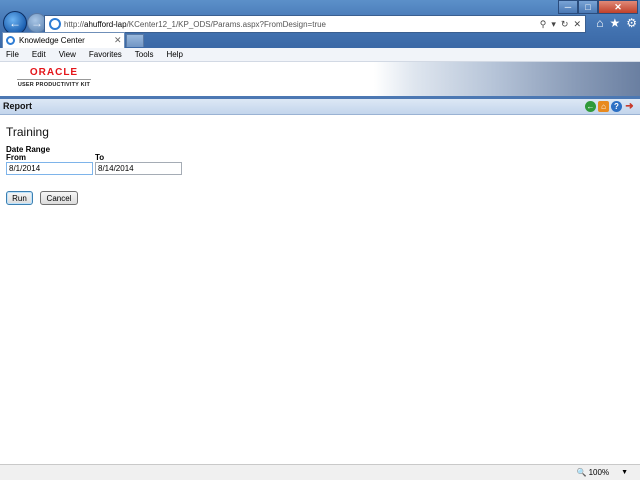 The width and height of the screenshot is (640, 480). What do you see at coordinates (12, 54) in the screenshot?
I see `menu-file: File` at bounding box center [12, 54].